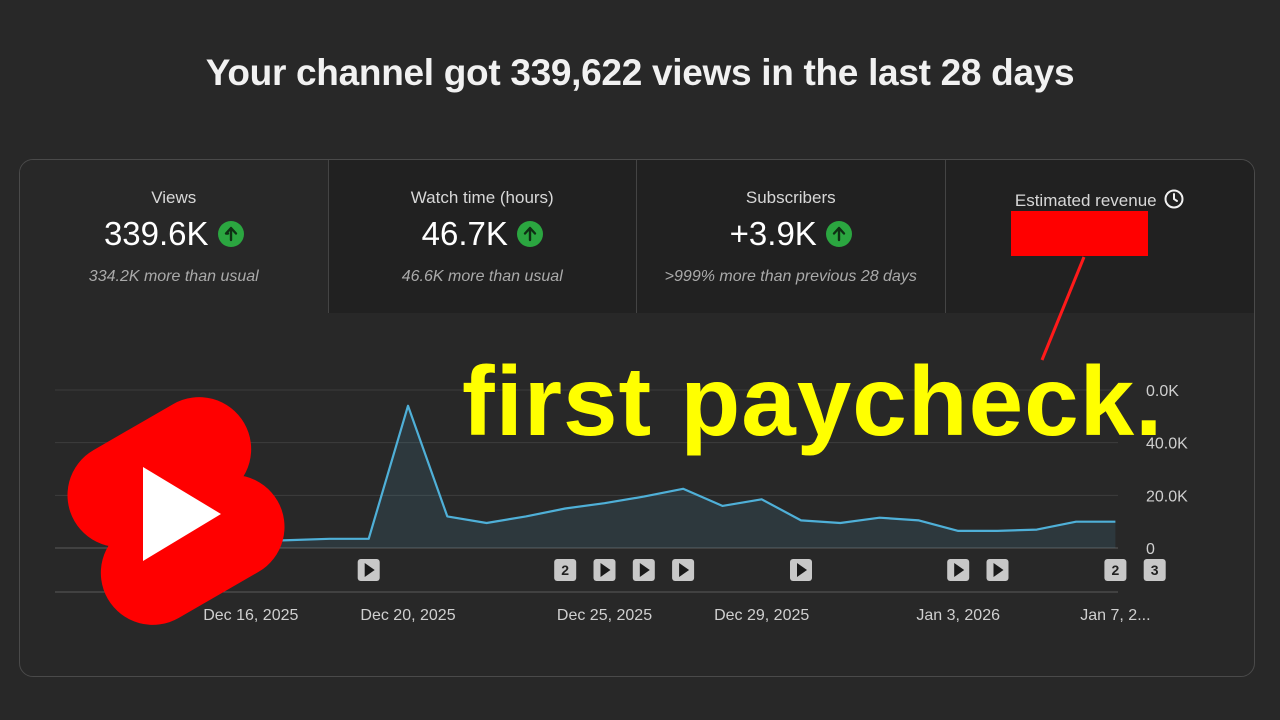 Image resolution: width=1280 pixels, height=720 pixels. Describe the element at coordinates (407, 615) in the screenshot. I see `x-tick-label: Dec 20, 2025` at that location.